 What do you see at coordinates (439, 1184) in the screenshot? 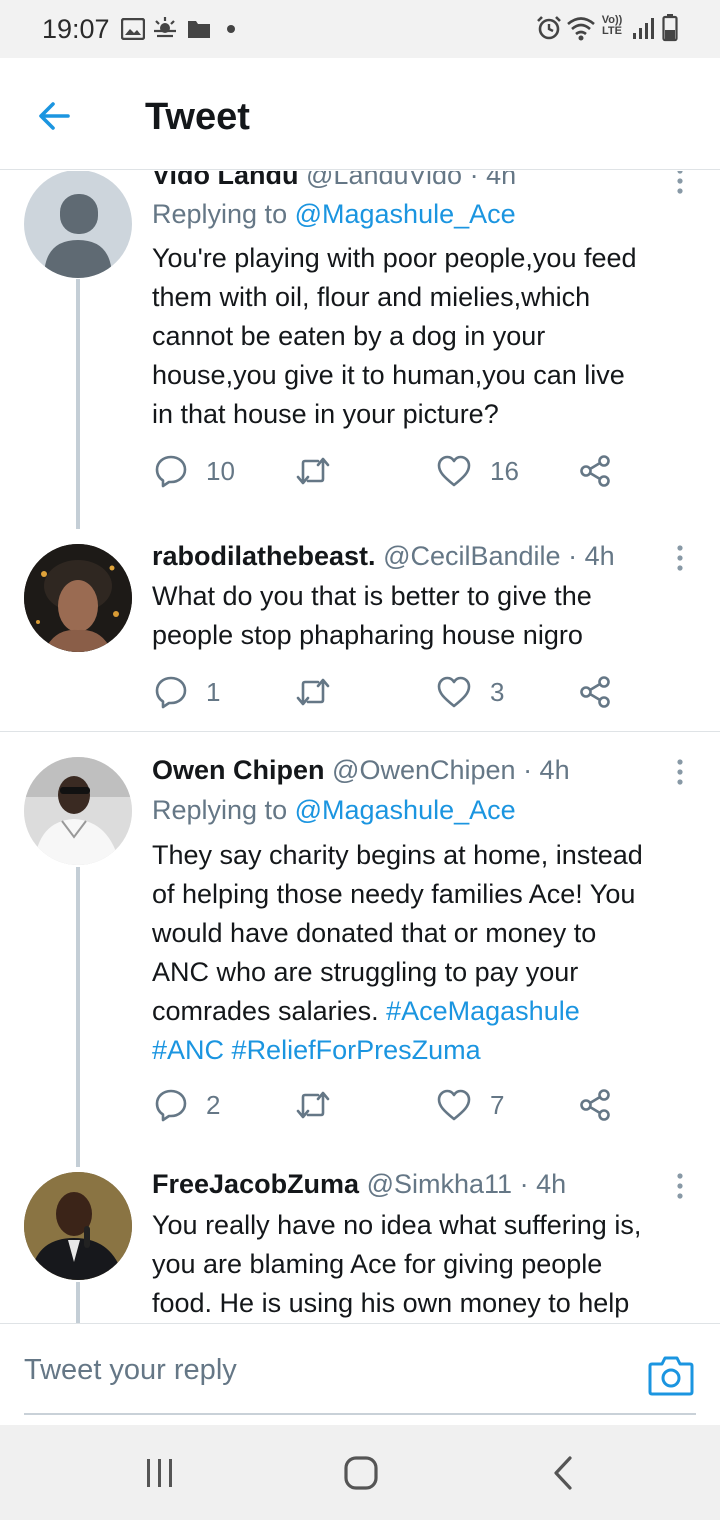
I see `author-handle: @Simkha11` at bounding box center [439, 1184].